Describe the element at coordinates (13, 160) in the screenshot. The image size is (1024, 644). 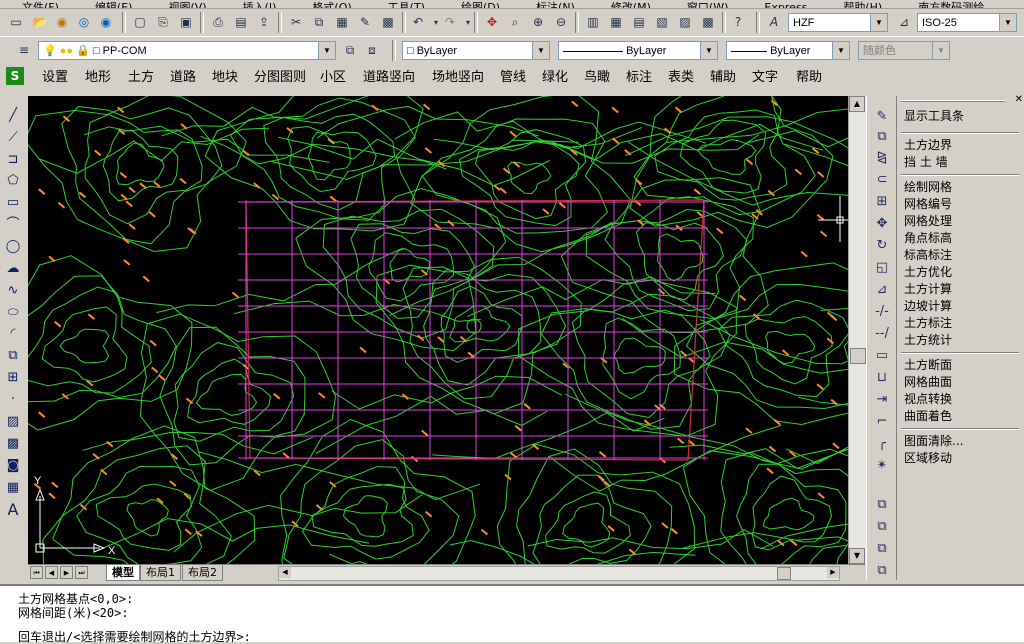
I see `polyline-icon: ⊐` at that location.